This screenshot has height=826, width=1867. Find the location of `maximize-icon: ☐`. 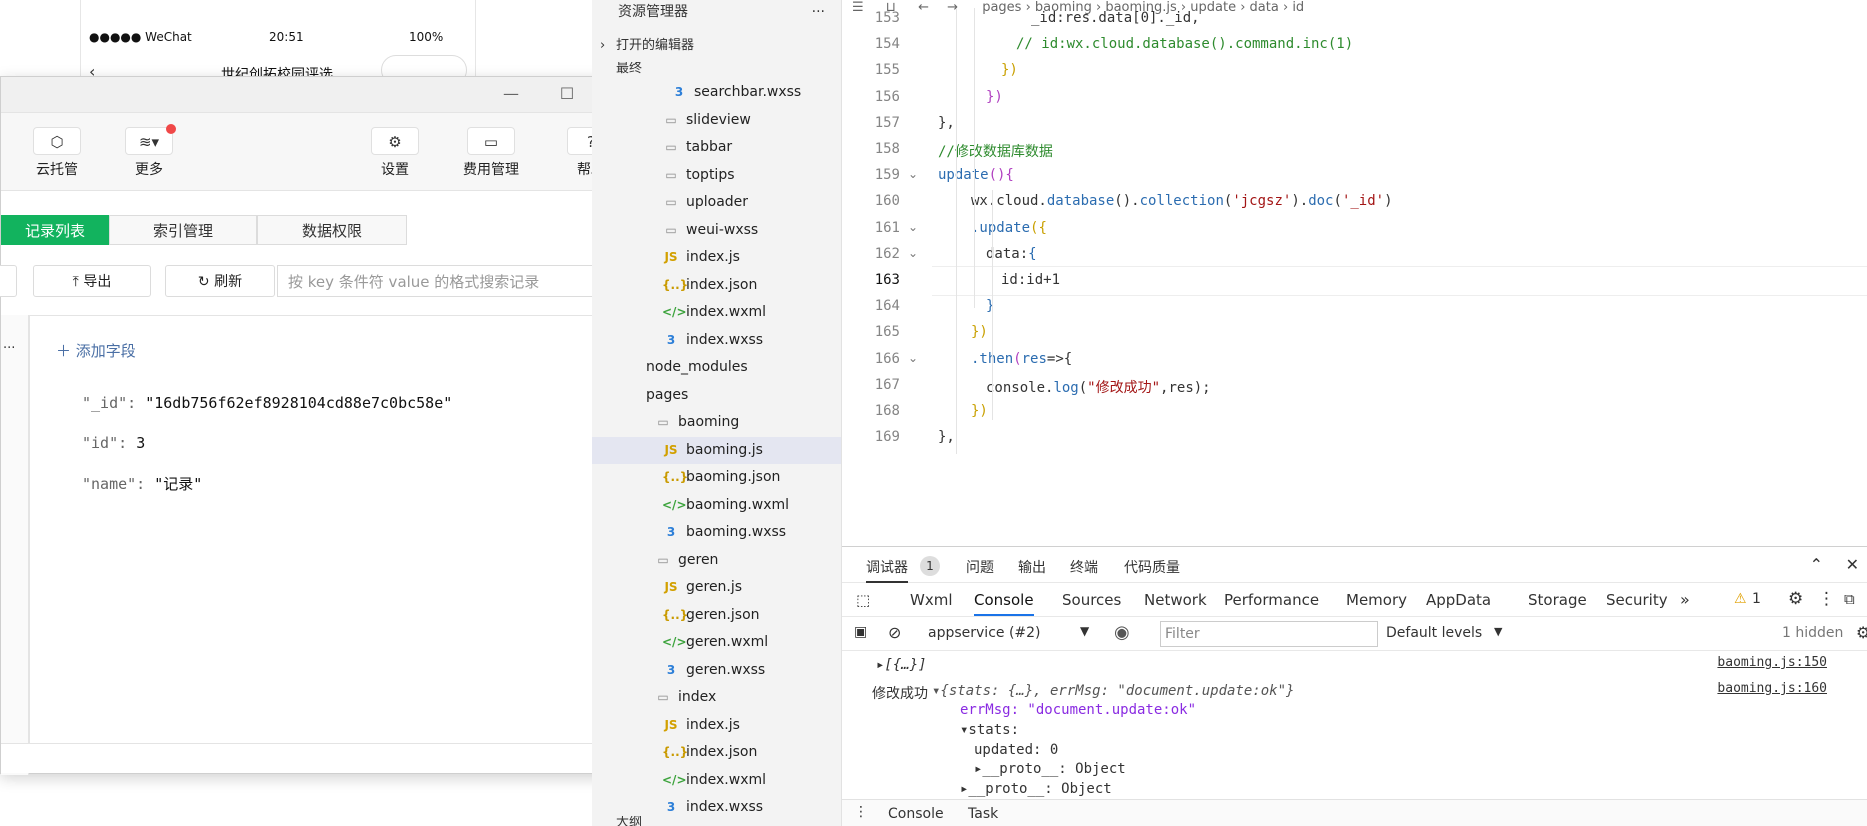

maximize-icon: ☐ is located at coordinates (567, 94).